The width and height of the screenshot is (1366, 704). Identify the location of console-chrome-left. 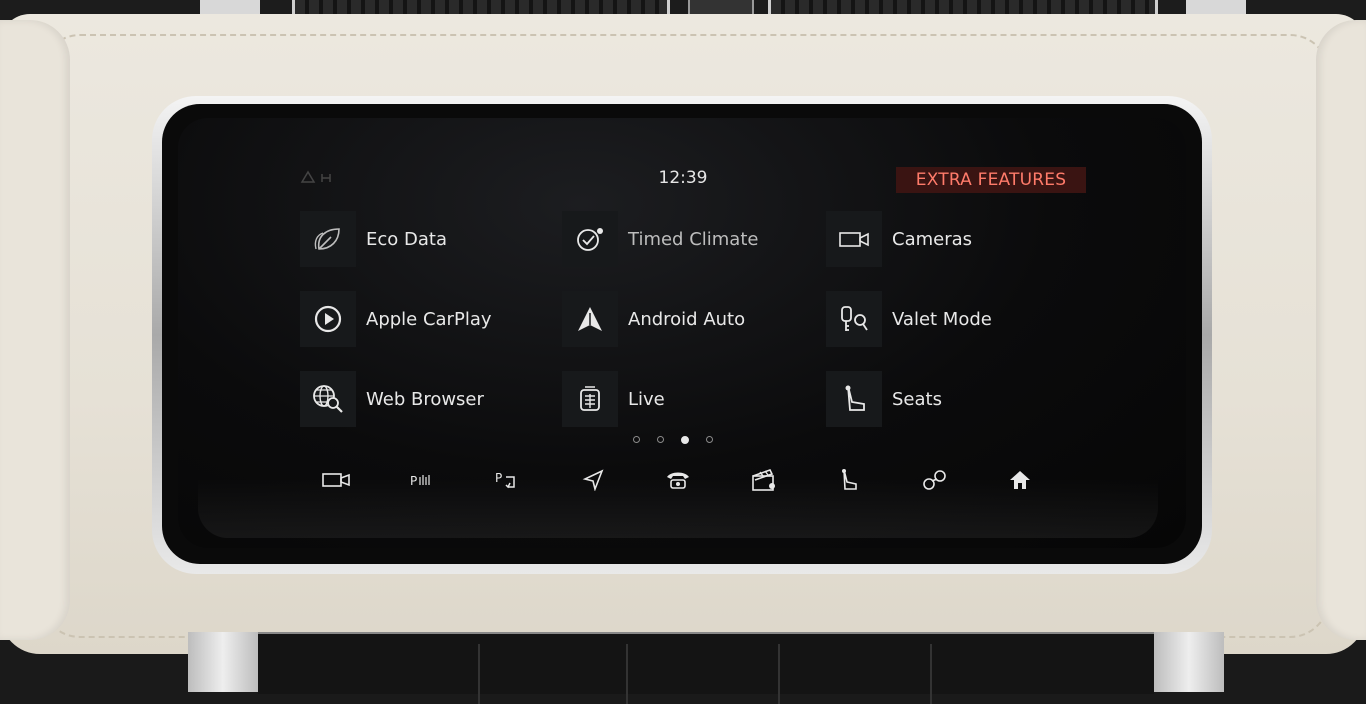
(223, 662).